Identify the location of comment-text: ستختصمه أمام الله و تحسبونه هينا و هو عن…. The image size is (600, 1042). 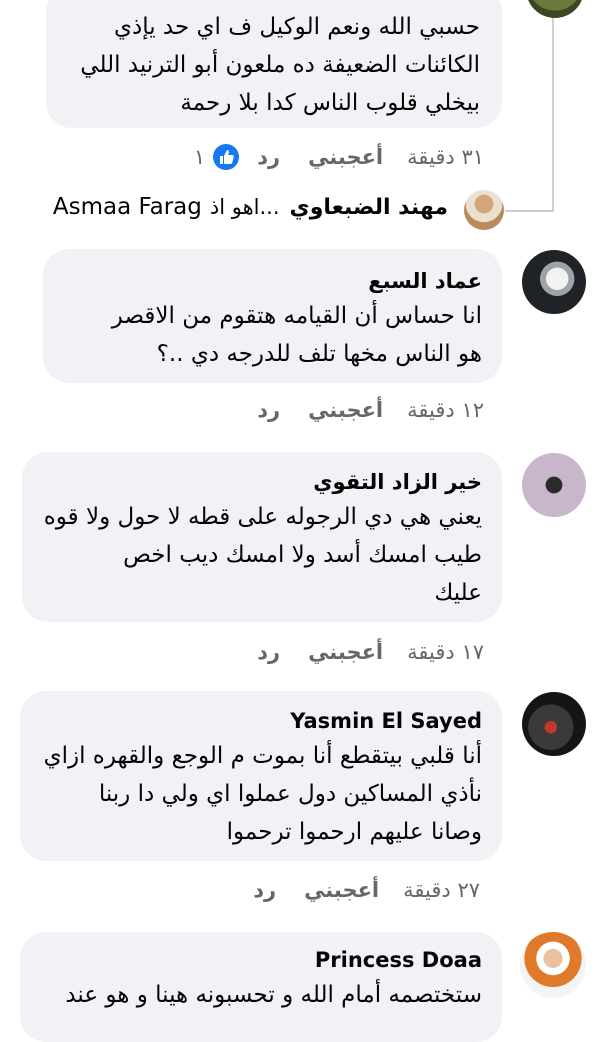
(273, 995).